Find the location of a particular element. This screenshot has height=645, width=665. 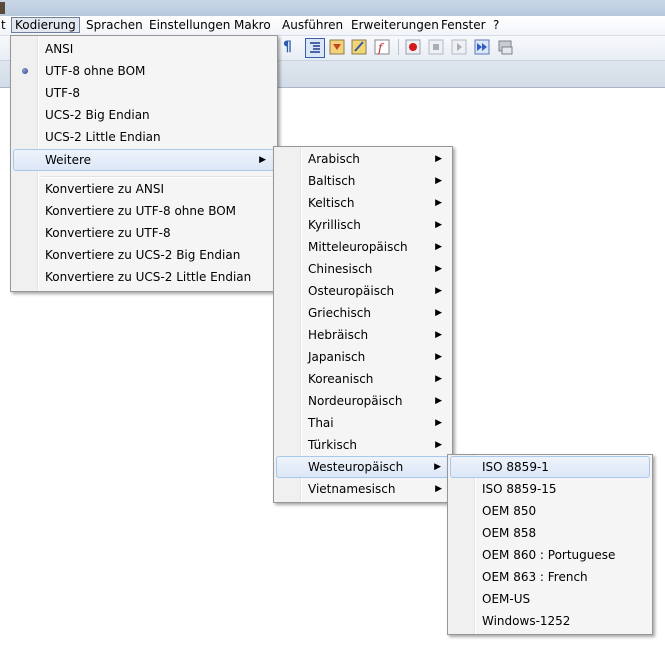

menu-item-griechisch: Griechisch ▶ is located at coordinates (363, 313).